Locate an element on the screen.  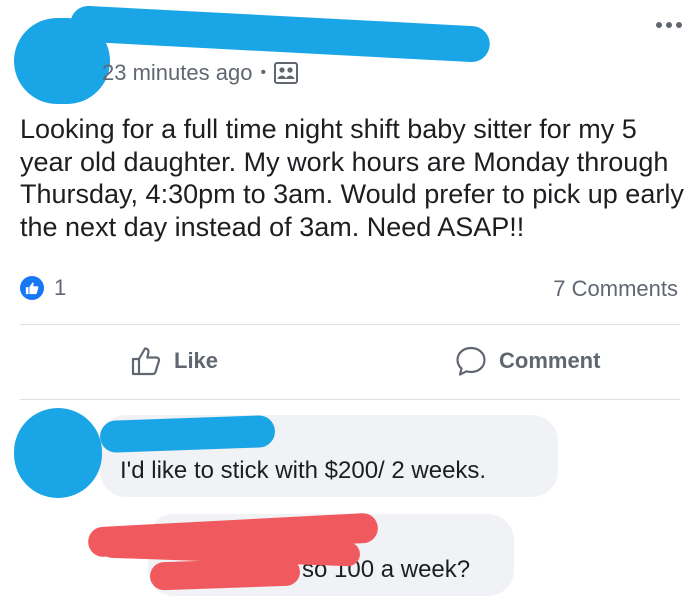
post-timestamp: 23 minutes ago is located at coordinates (177, 73).